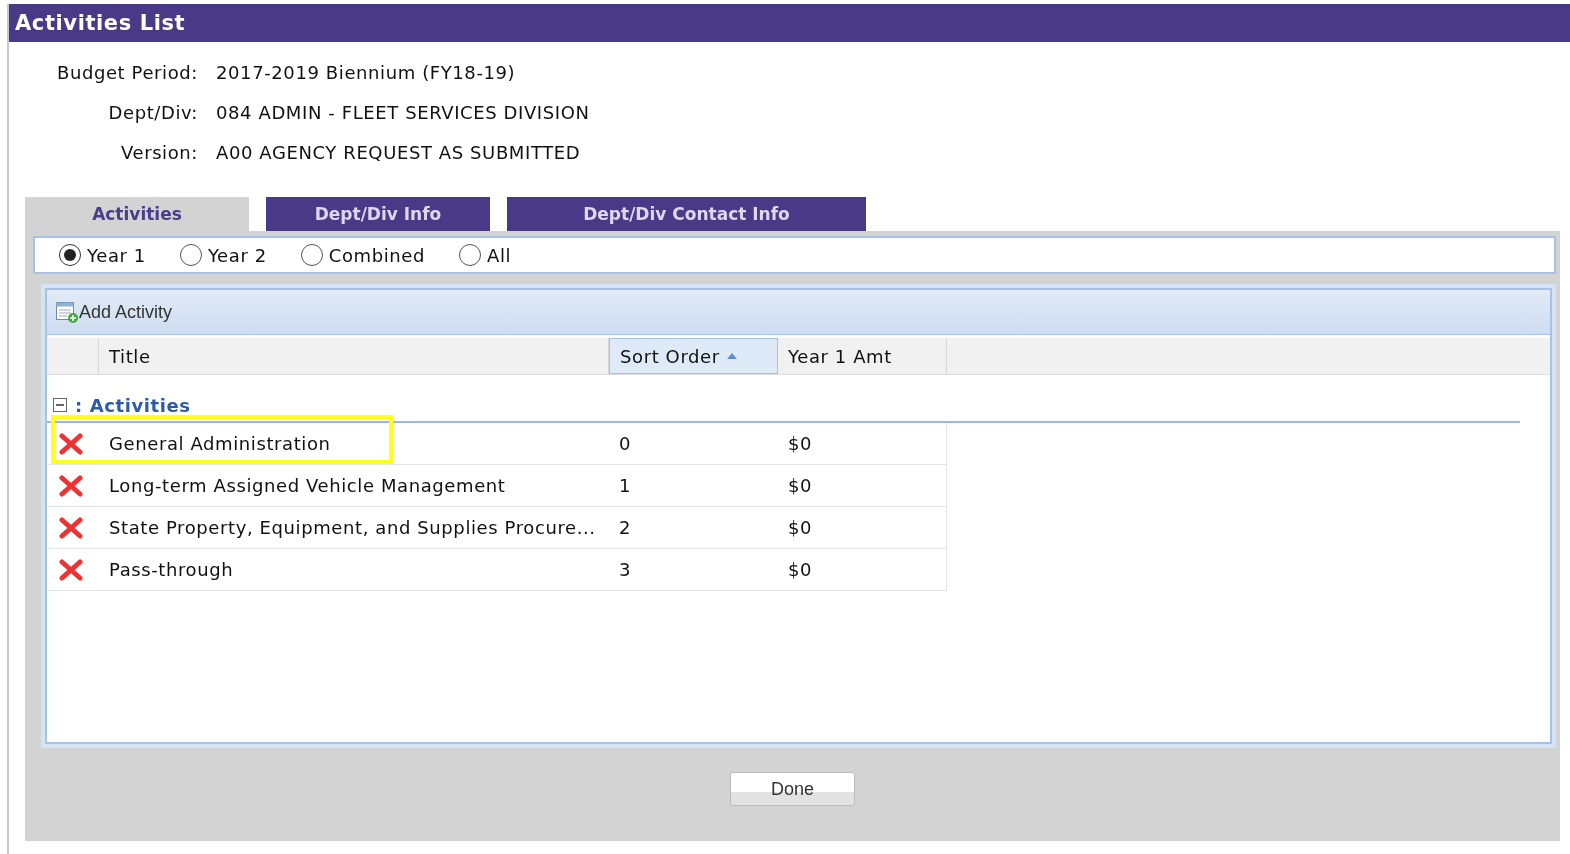  I want to click on table-cell: General Administration, so click(220, 443).